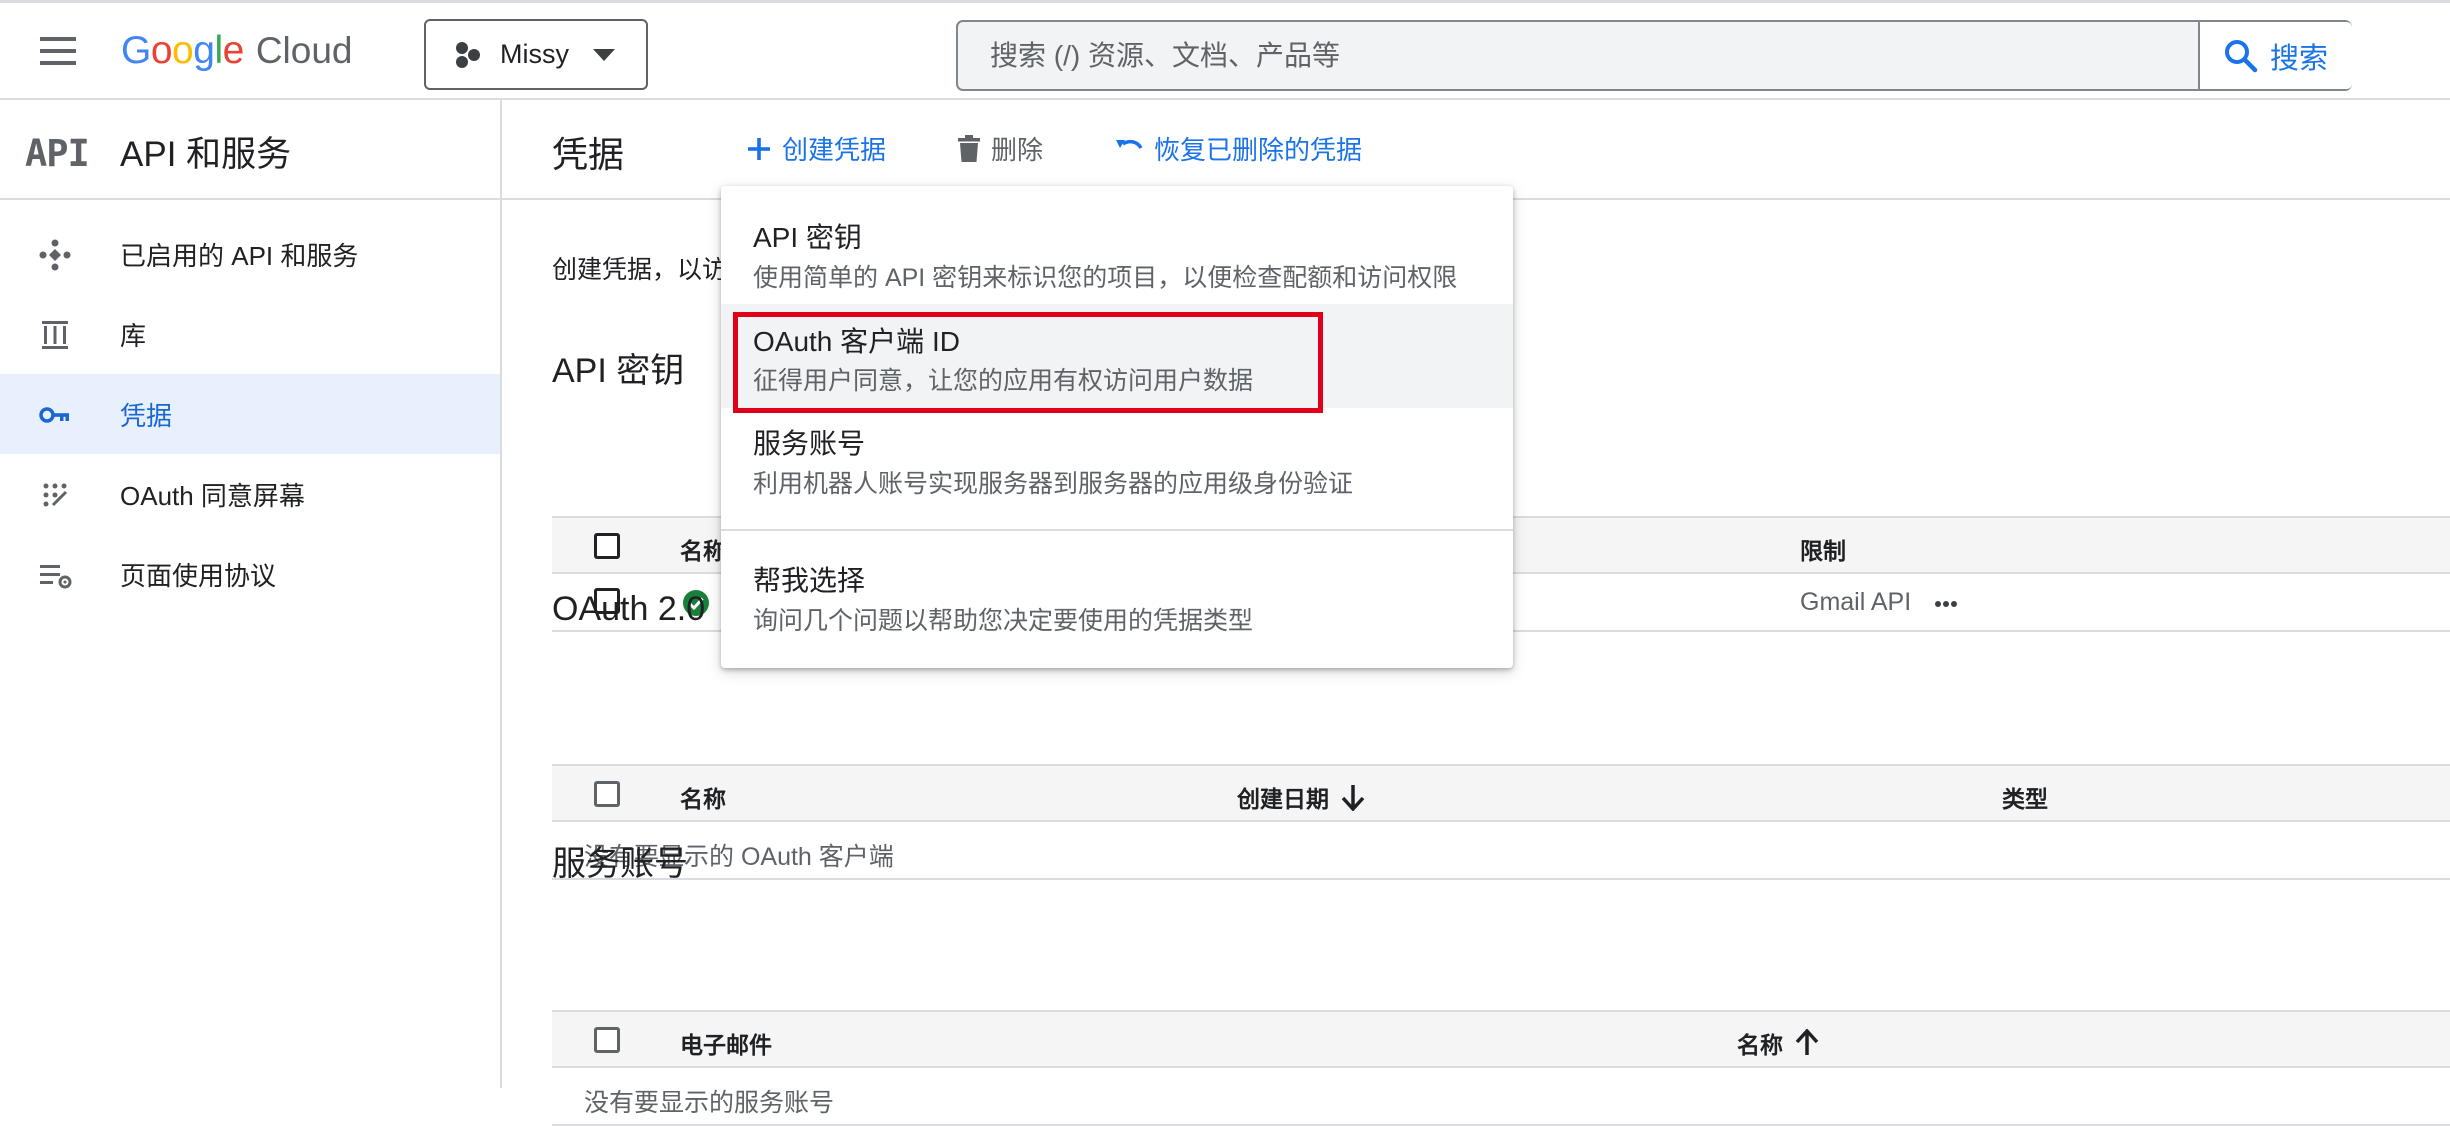  What do you see at coordinates (2025, 797) in the screenshot?
I see `column-header-type: 类型` at bounding box center [2025, 797].